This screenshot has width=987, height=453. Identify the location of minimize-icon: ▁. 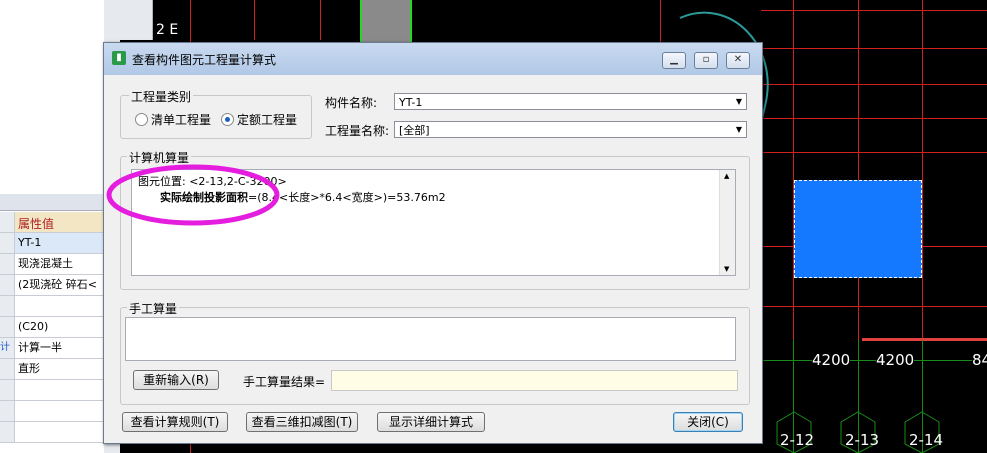
(674, 59).